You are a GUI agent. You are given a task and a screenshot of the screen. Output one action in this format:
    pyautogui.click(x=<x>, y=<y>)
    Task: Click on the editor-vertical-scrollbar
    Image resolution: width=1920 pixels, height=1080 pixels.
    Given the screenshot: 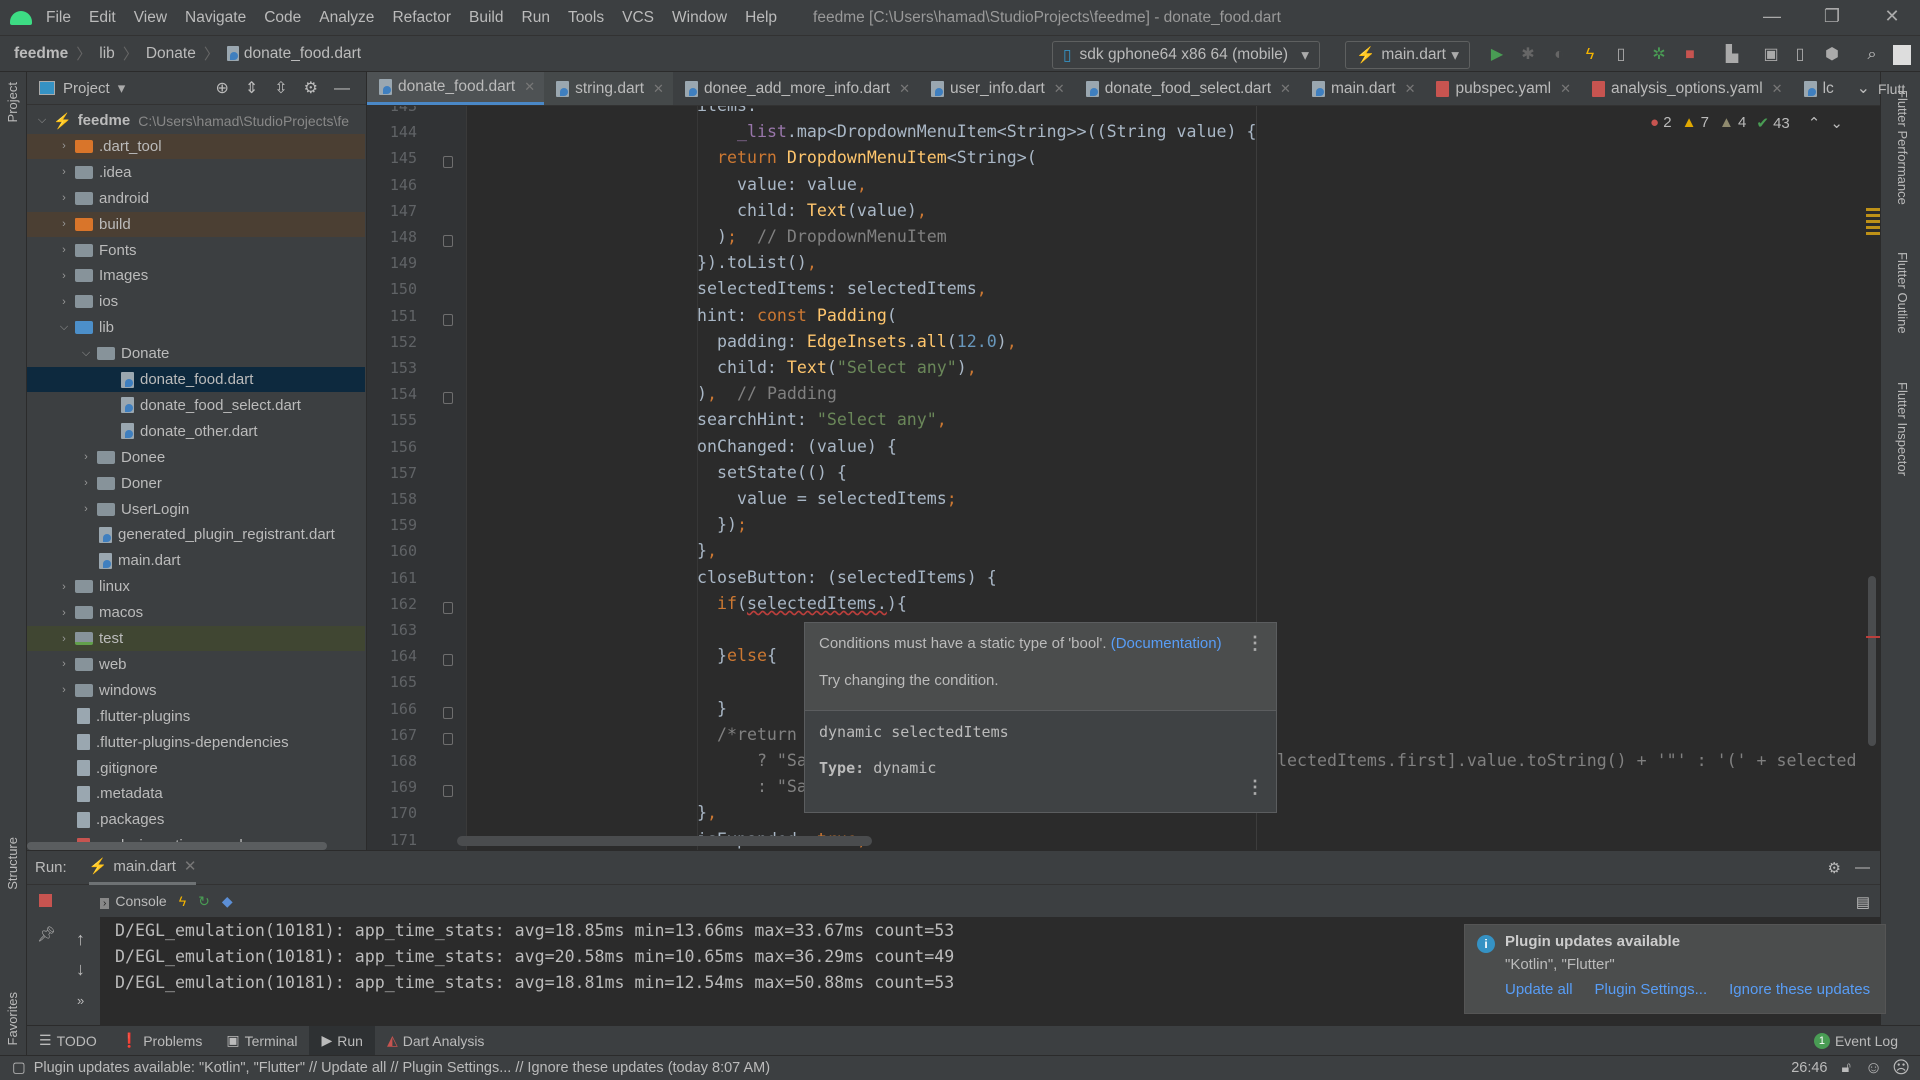 What is the action you would take?
    pyautogui.click(x=1872, y=661)
    